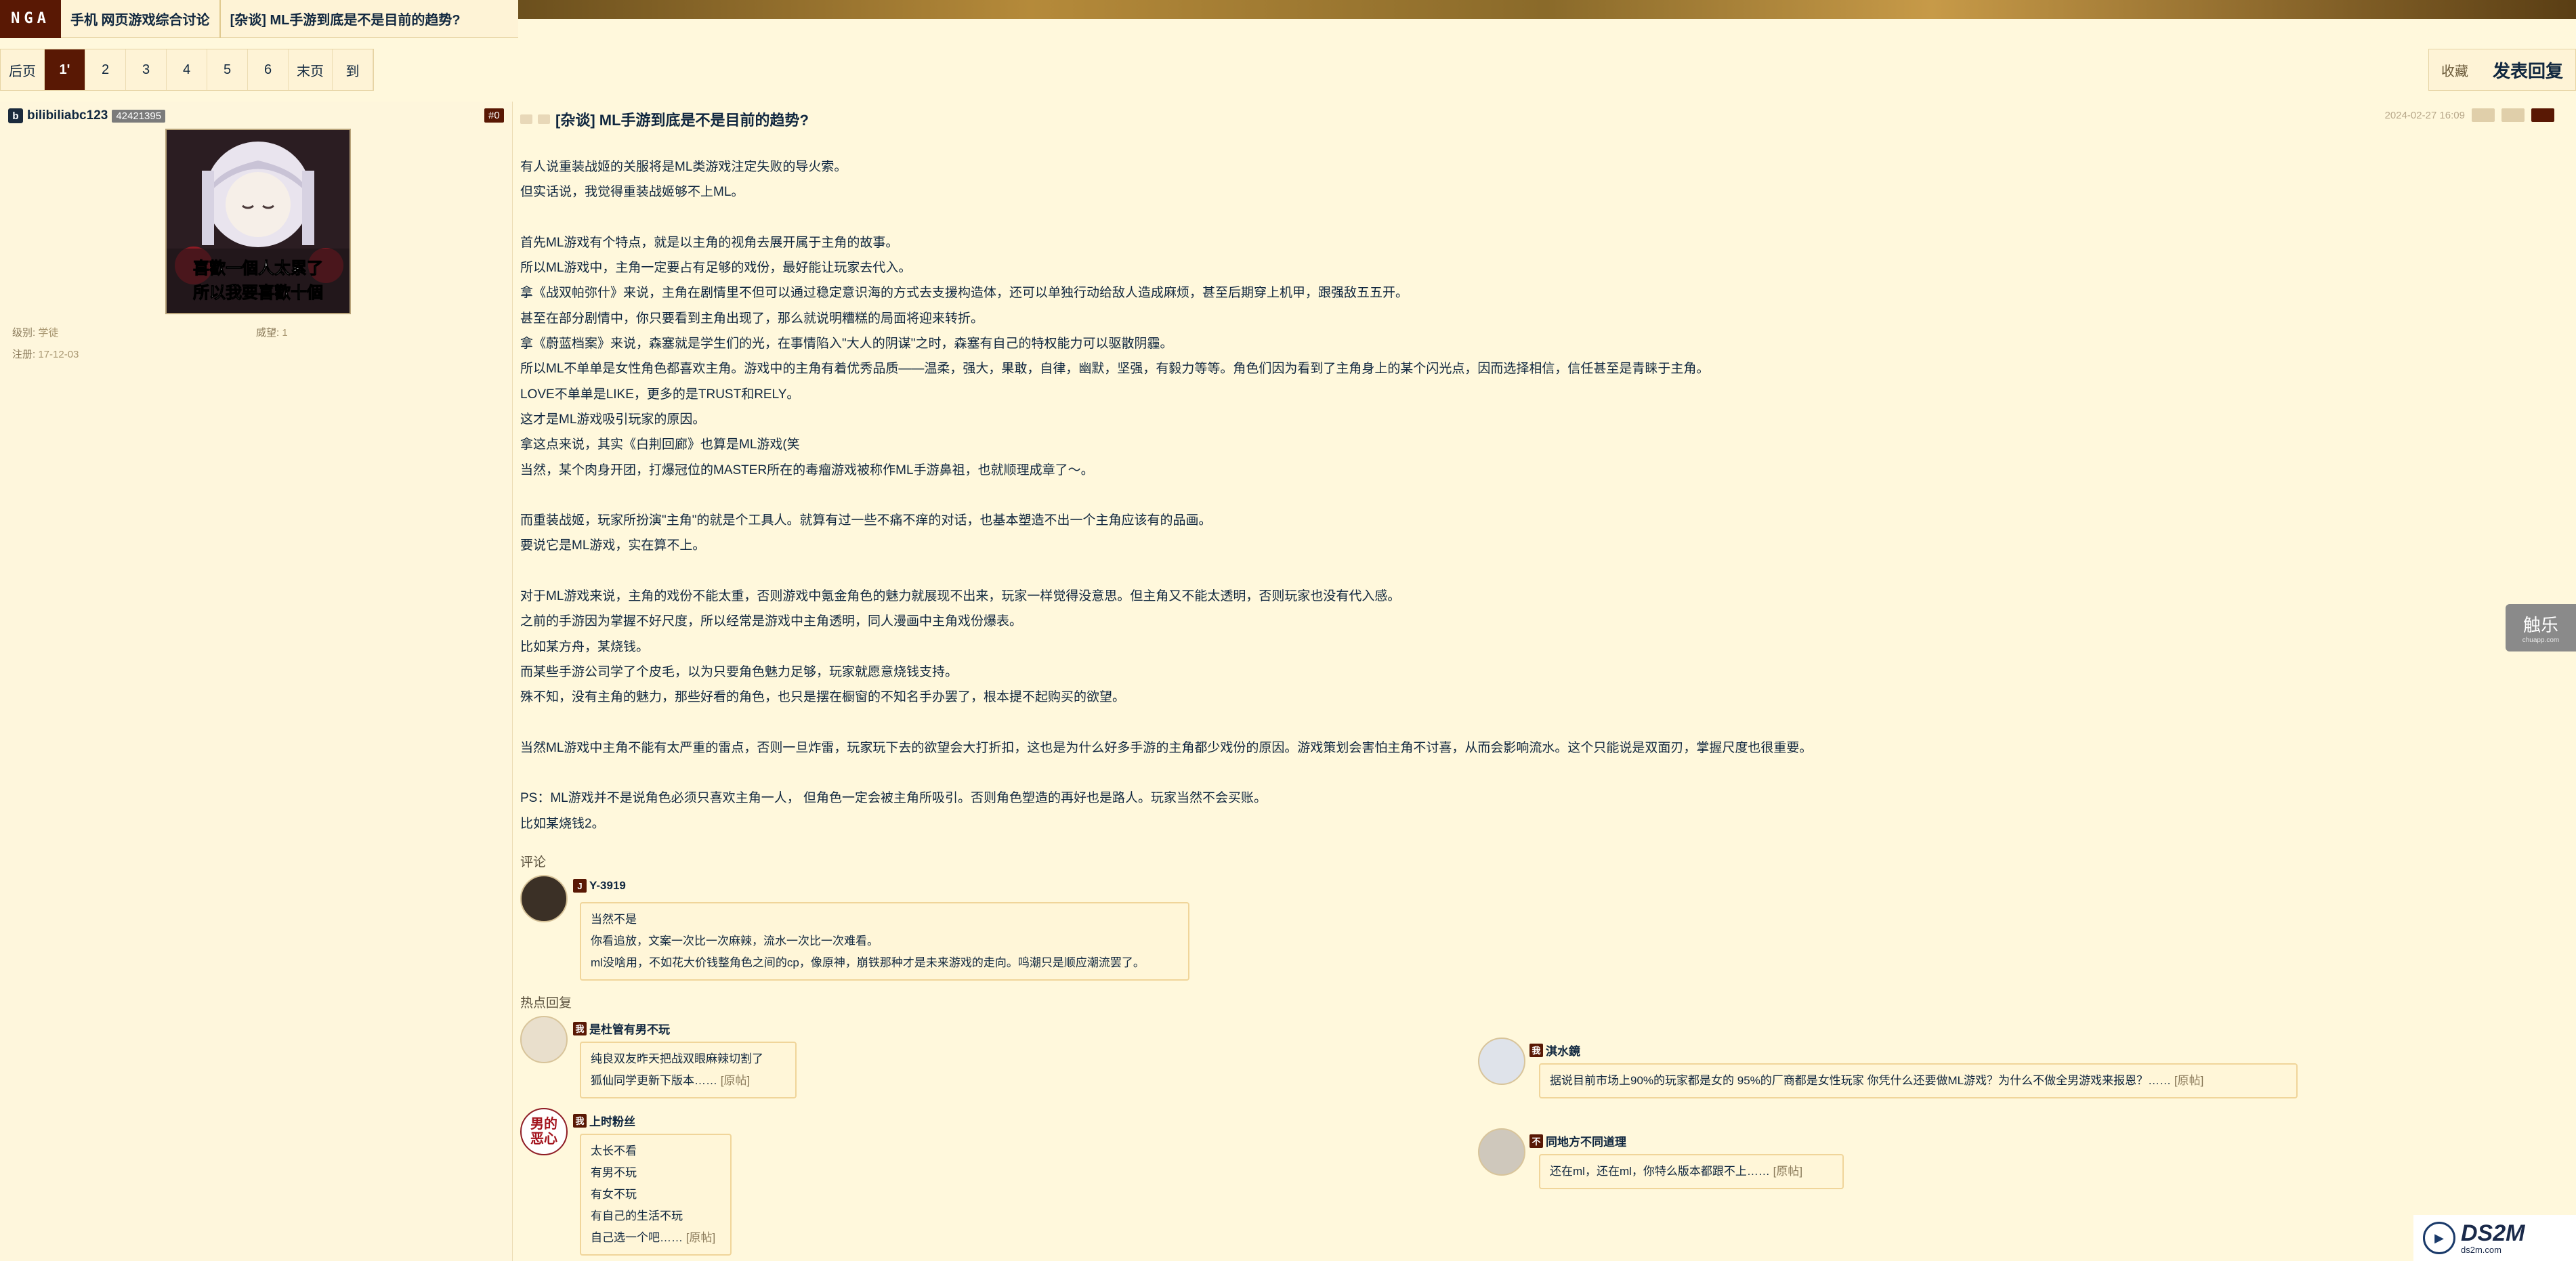  I want to click on hot-reply-line: 还在ml，还在ml，你特么版本都跟不上…… [原帖], so click(1691, 1171).